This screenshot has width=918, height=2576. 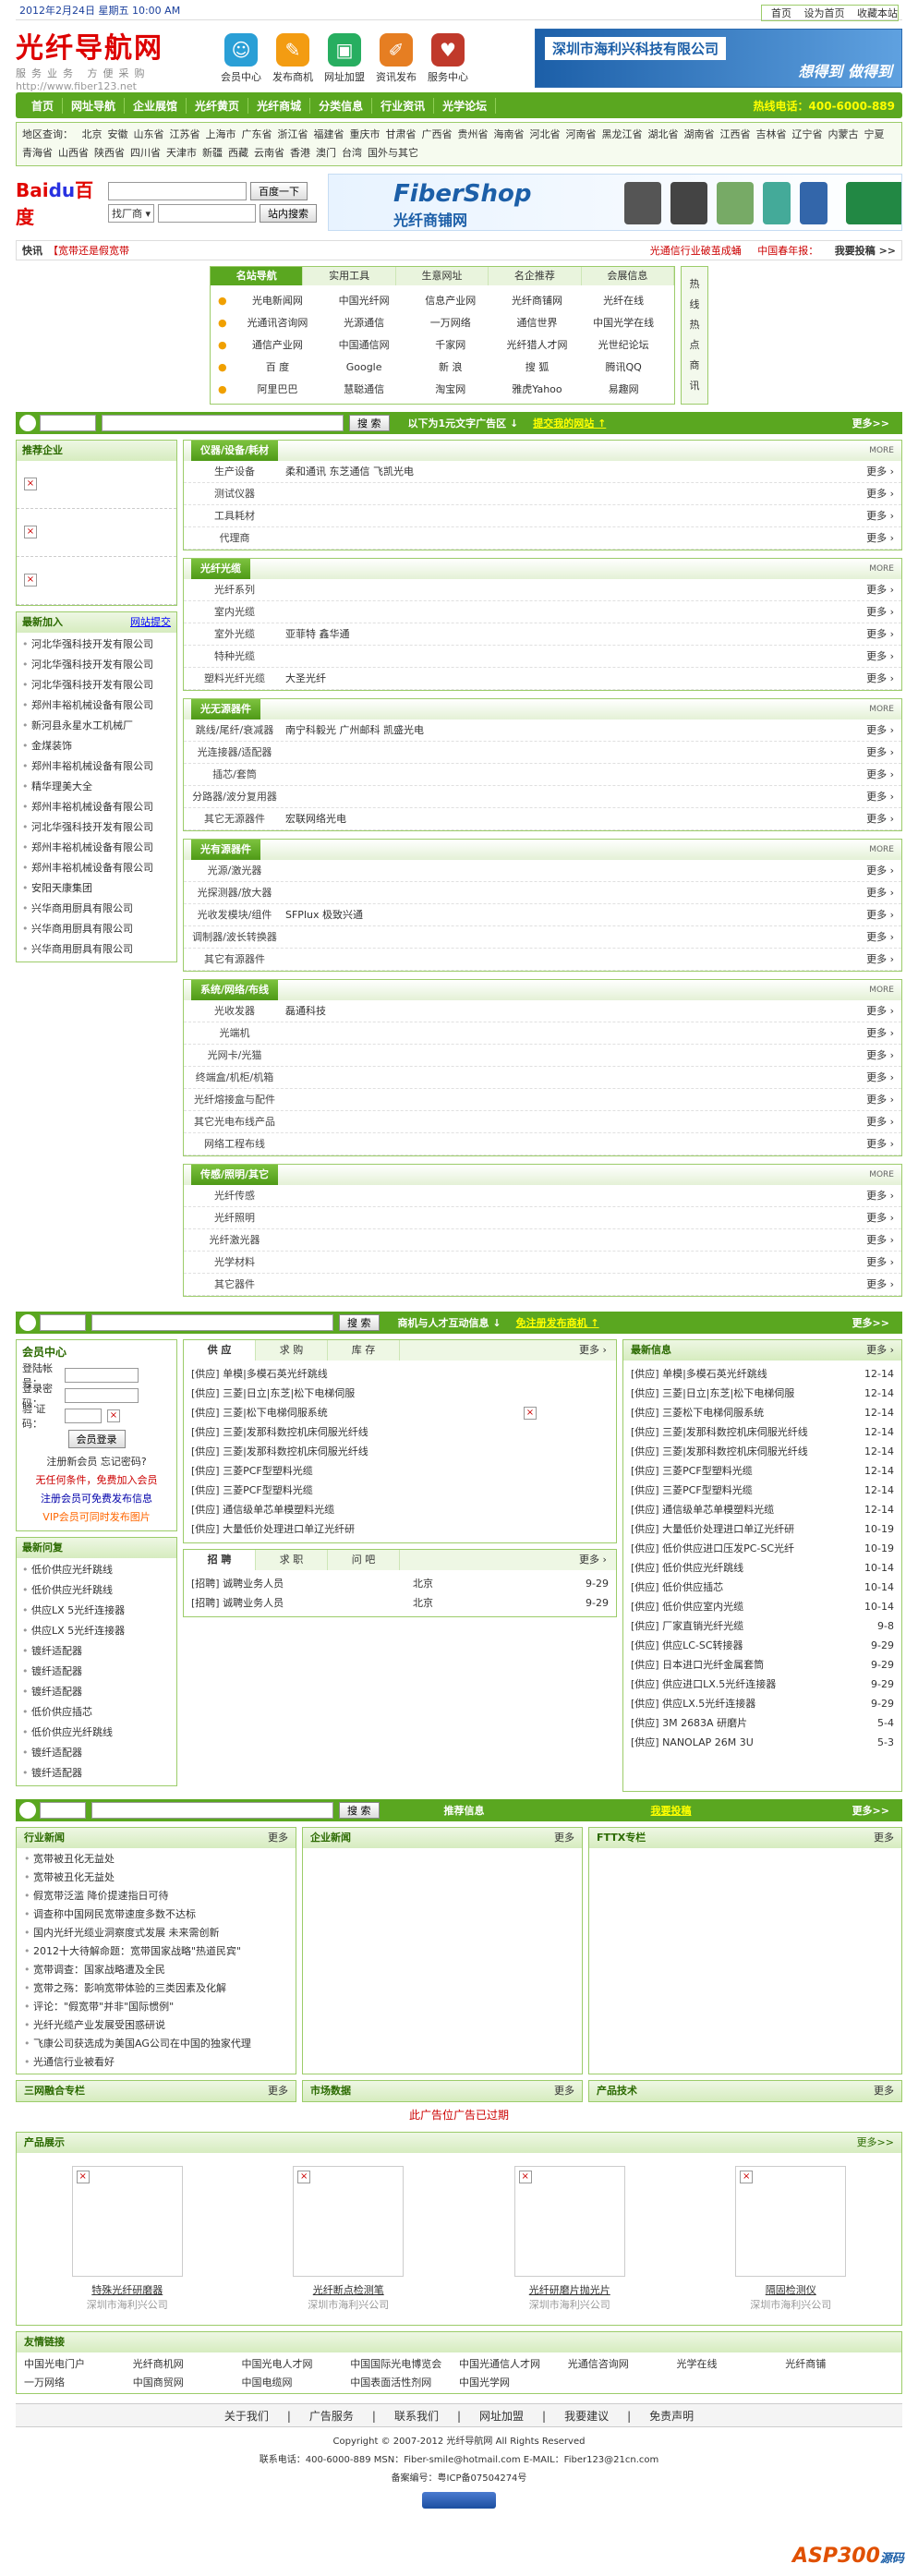 I want to click on nav-site-link: 百 度, so click(x=278, y=366).